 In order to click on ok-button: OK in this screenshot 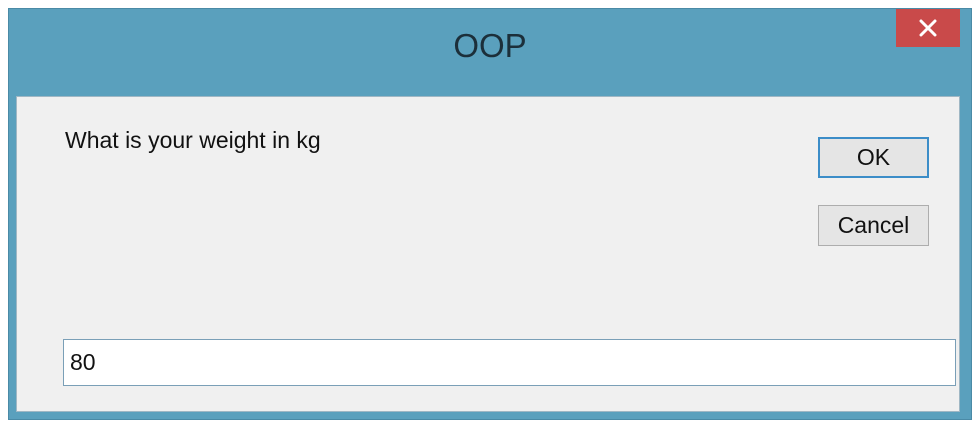, I will do `click(873, 157)`.